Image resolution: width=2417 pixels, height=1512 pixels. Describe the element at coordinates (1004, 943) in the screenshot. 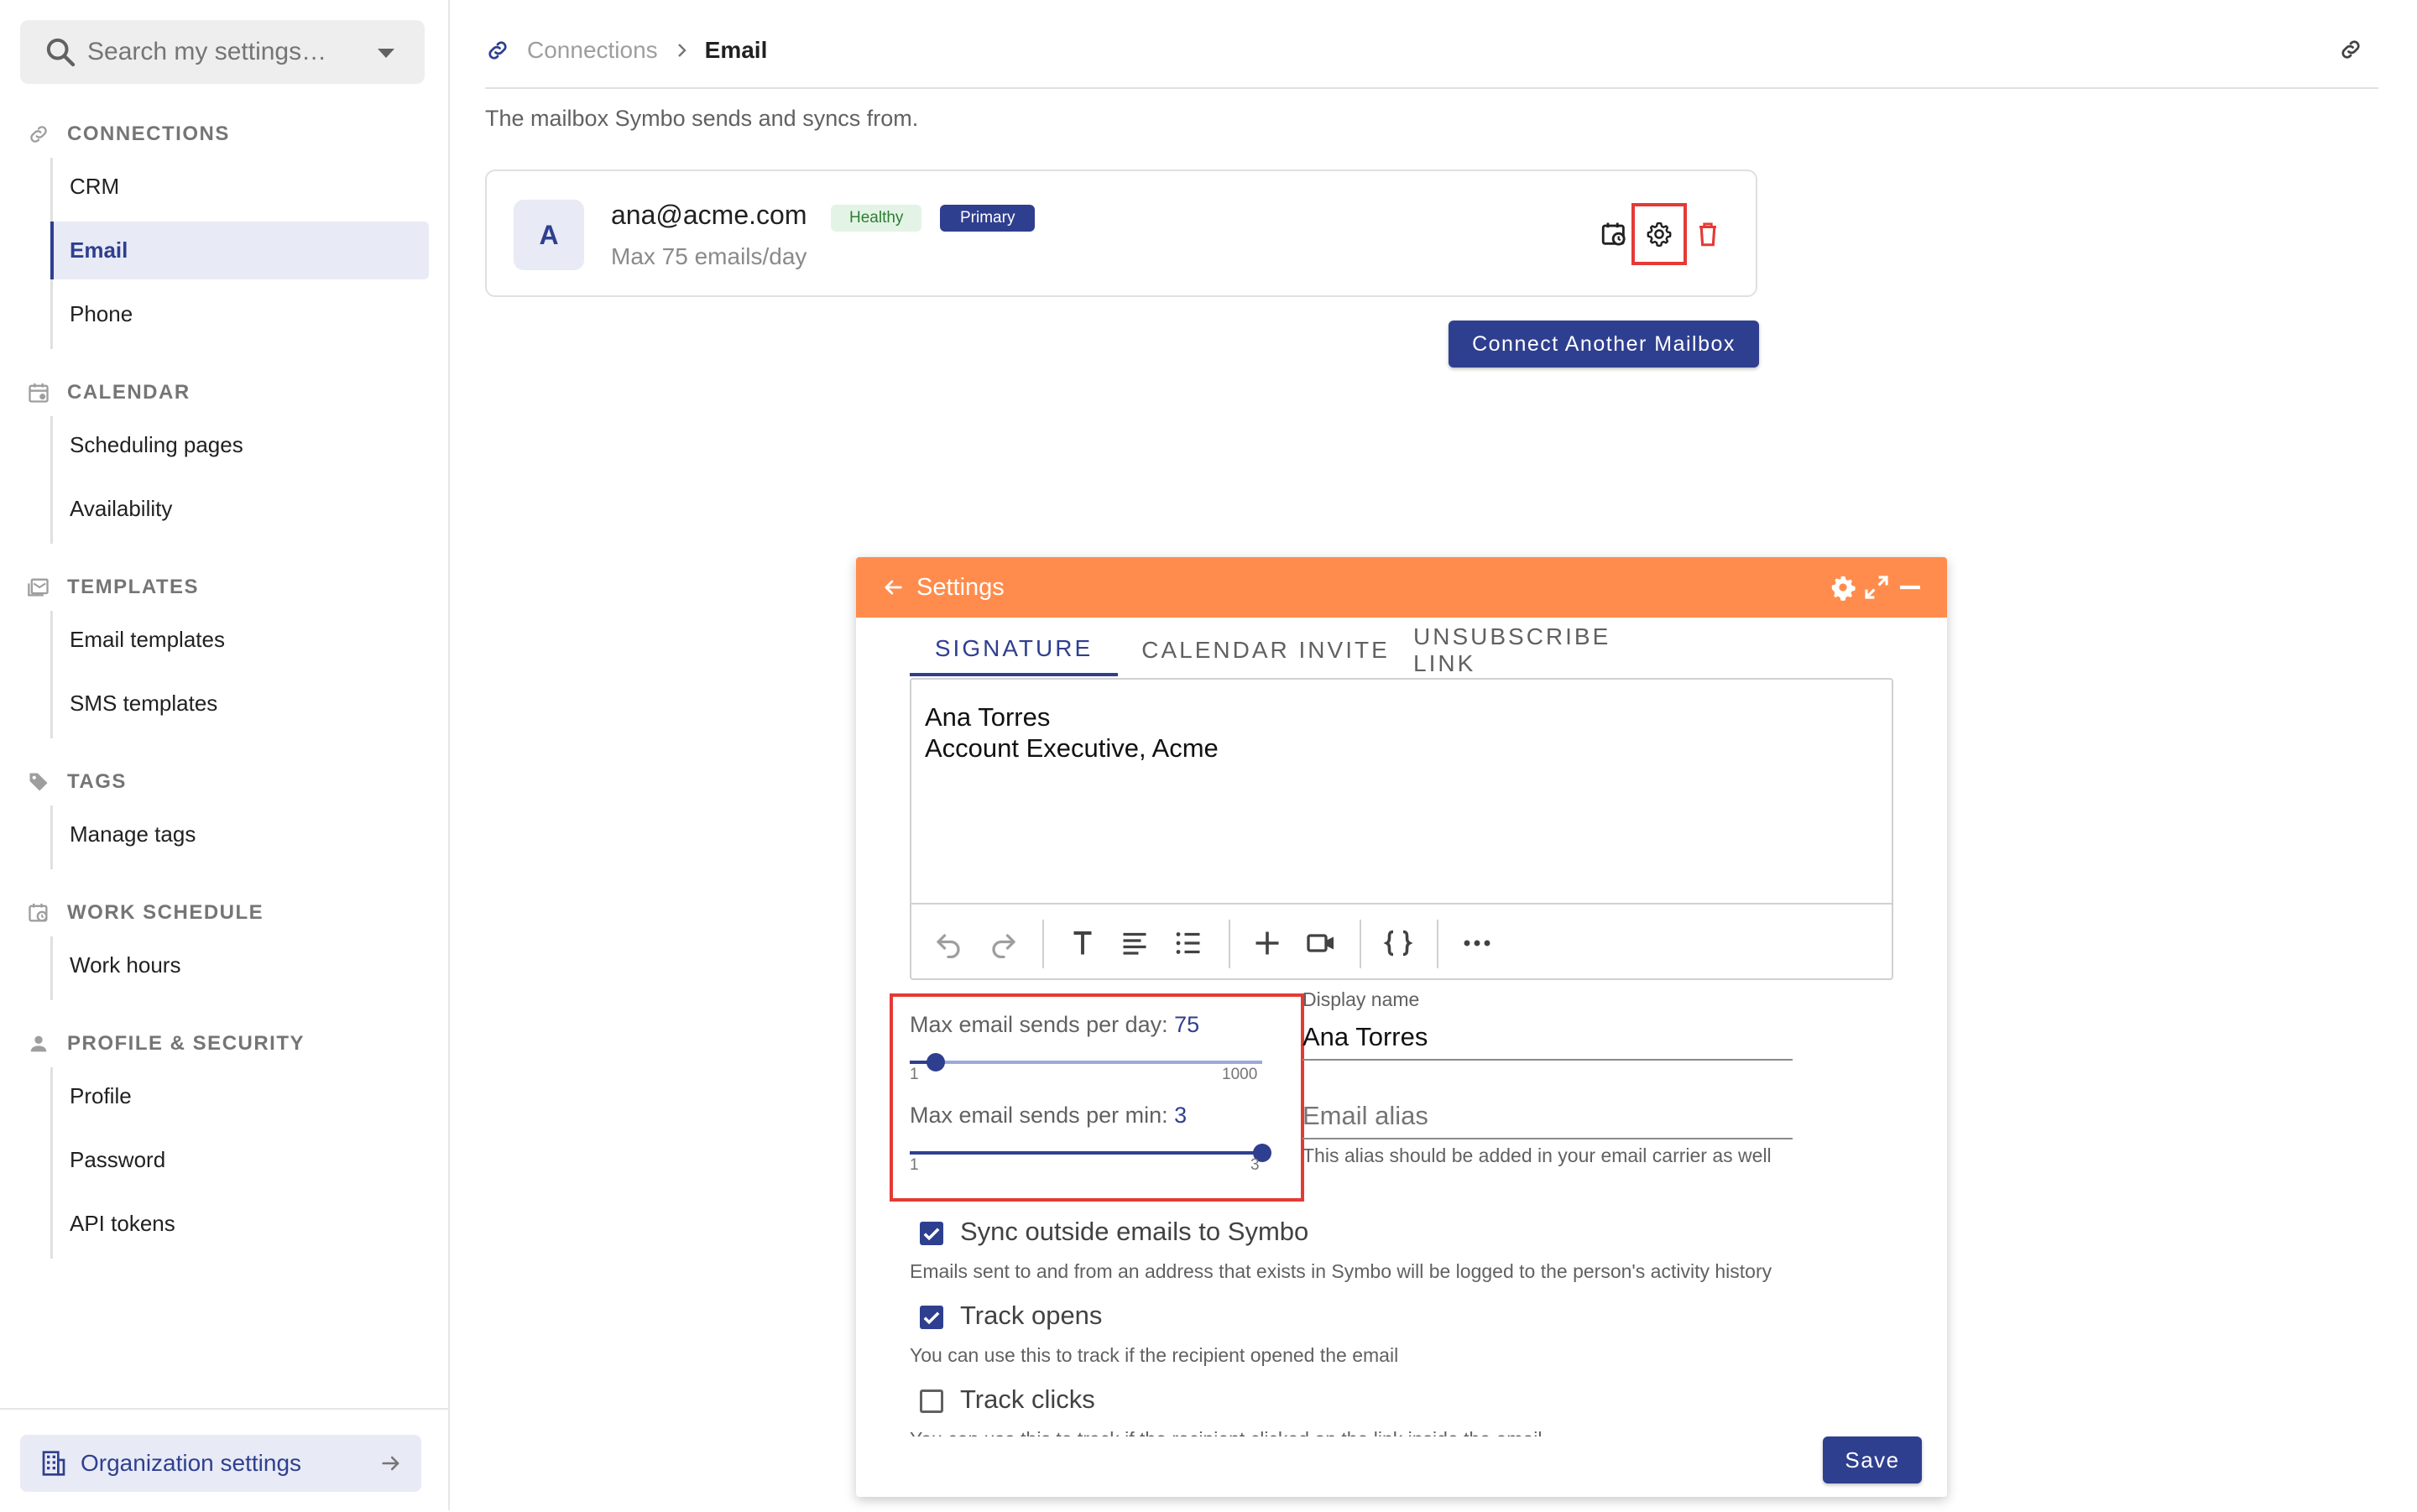

I see `redo-icon` at that location.